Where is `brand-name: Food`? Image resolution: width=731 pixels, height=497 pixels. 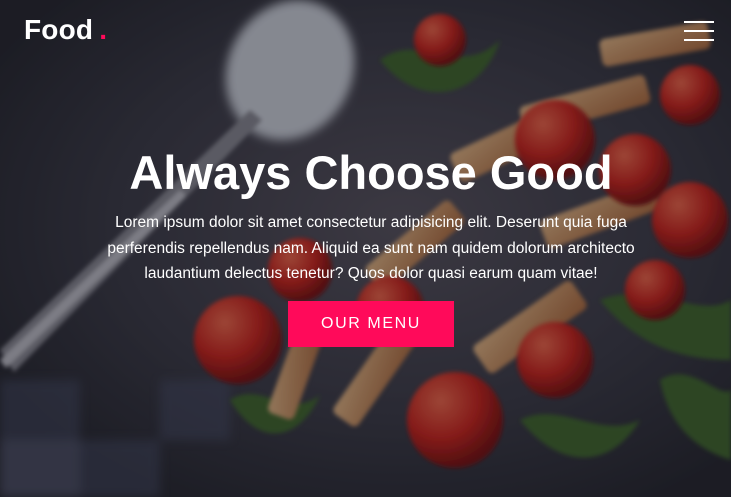 brand-name: Food is located at coordinates (59, 29).